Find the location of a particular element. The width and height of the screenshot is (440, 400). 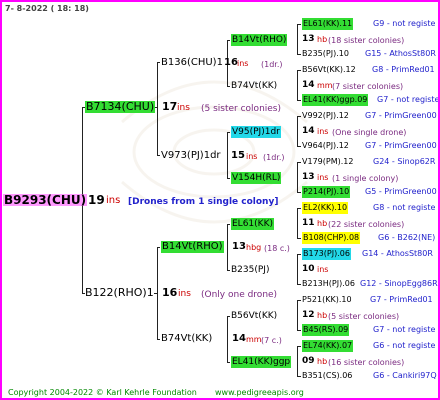

l2-queen-2: V973(PJ)1dr is located at coordinates (191, 156).